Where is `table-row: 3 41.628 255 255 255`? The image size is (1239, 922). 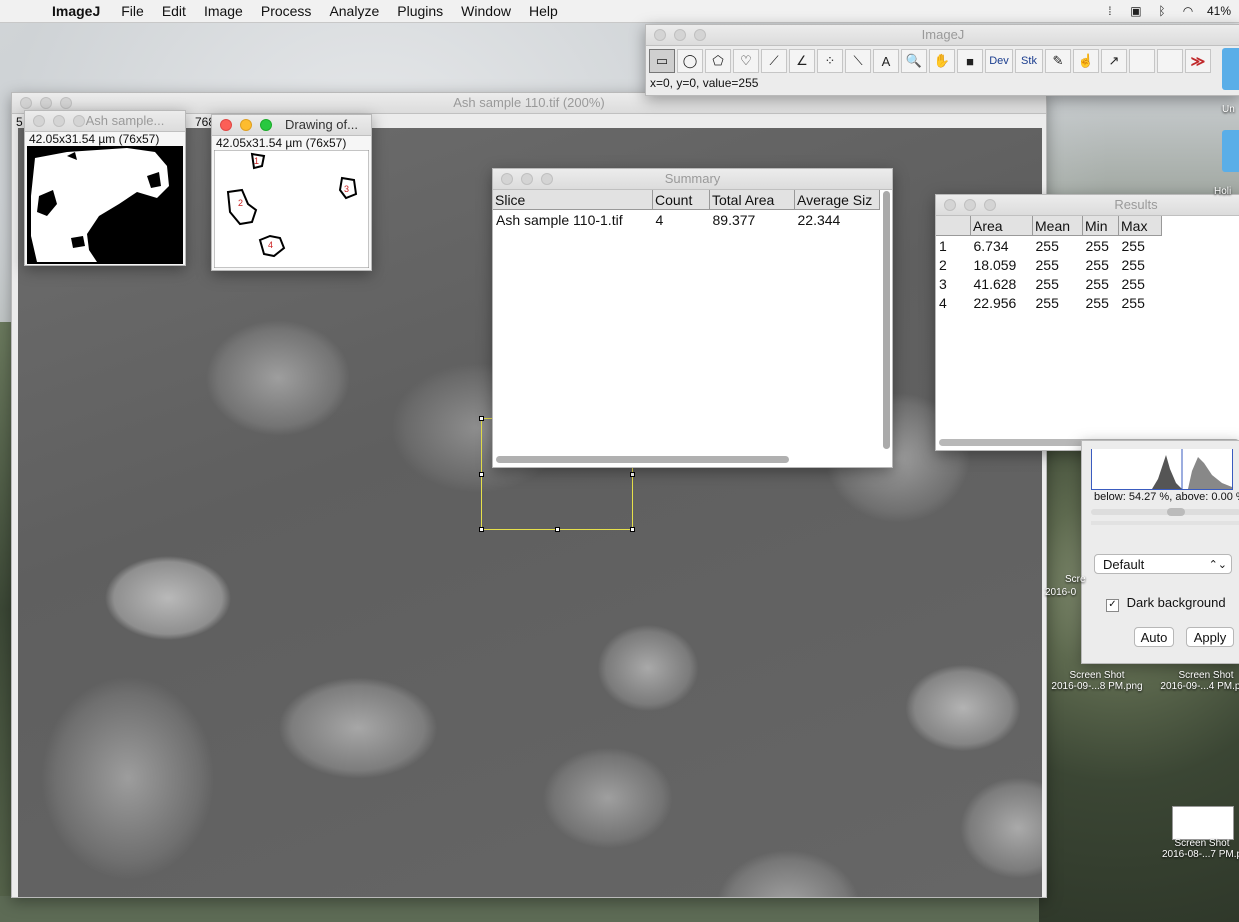
table-row: 3 41.628 255 255 255 is located at coordinates (1049, 283).